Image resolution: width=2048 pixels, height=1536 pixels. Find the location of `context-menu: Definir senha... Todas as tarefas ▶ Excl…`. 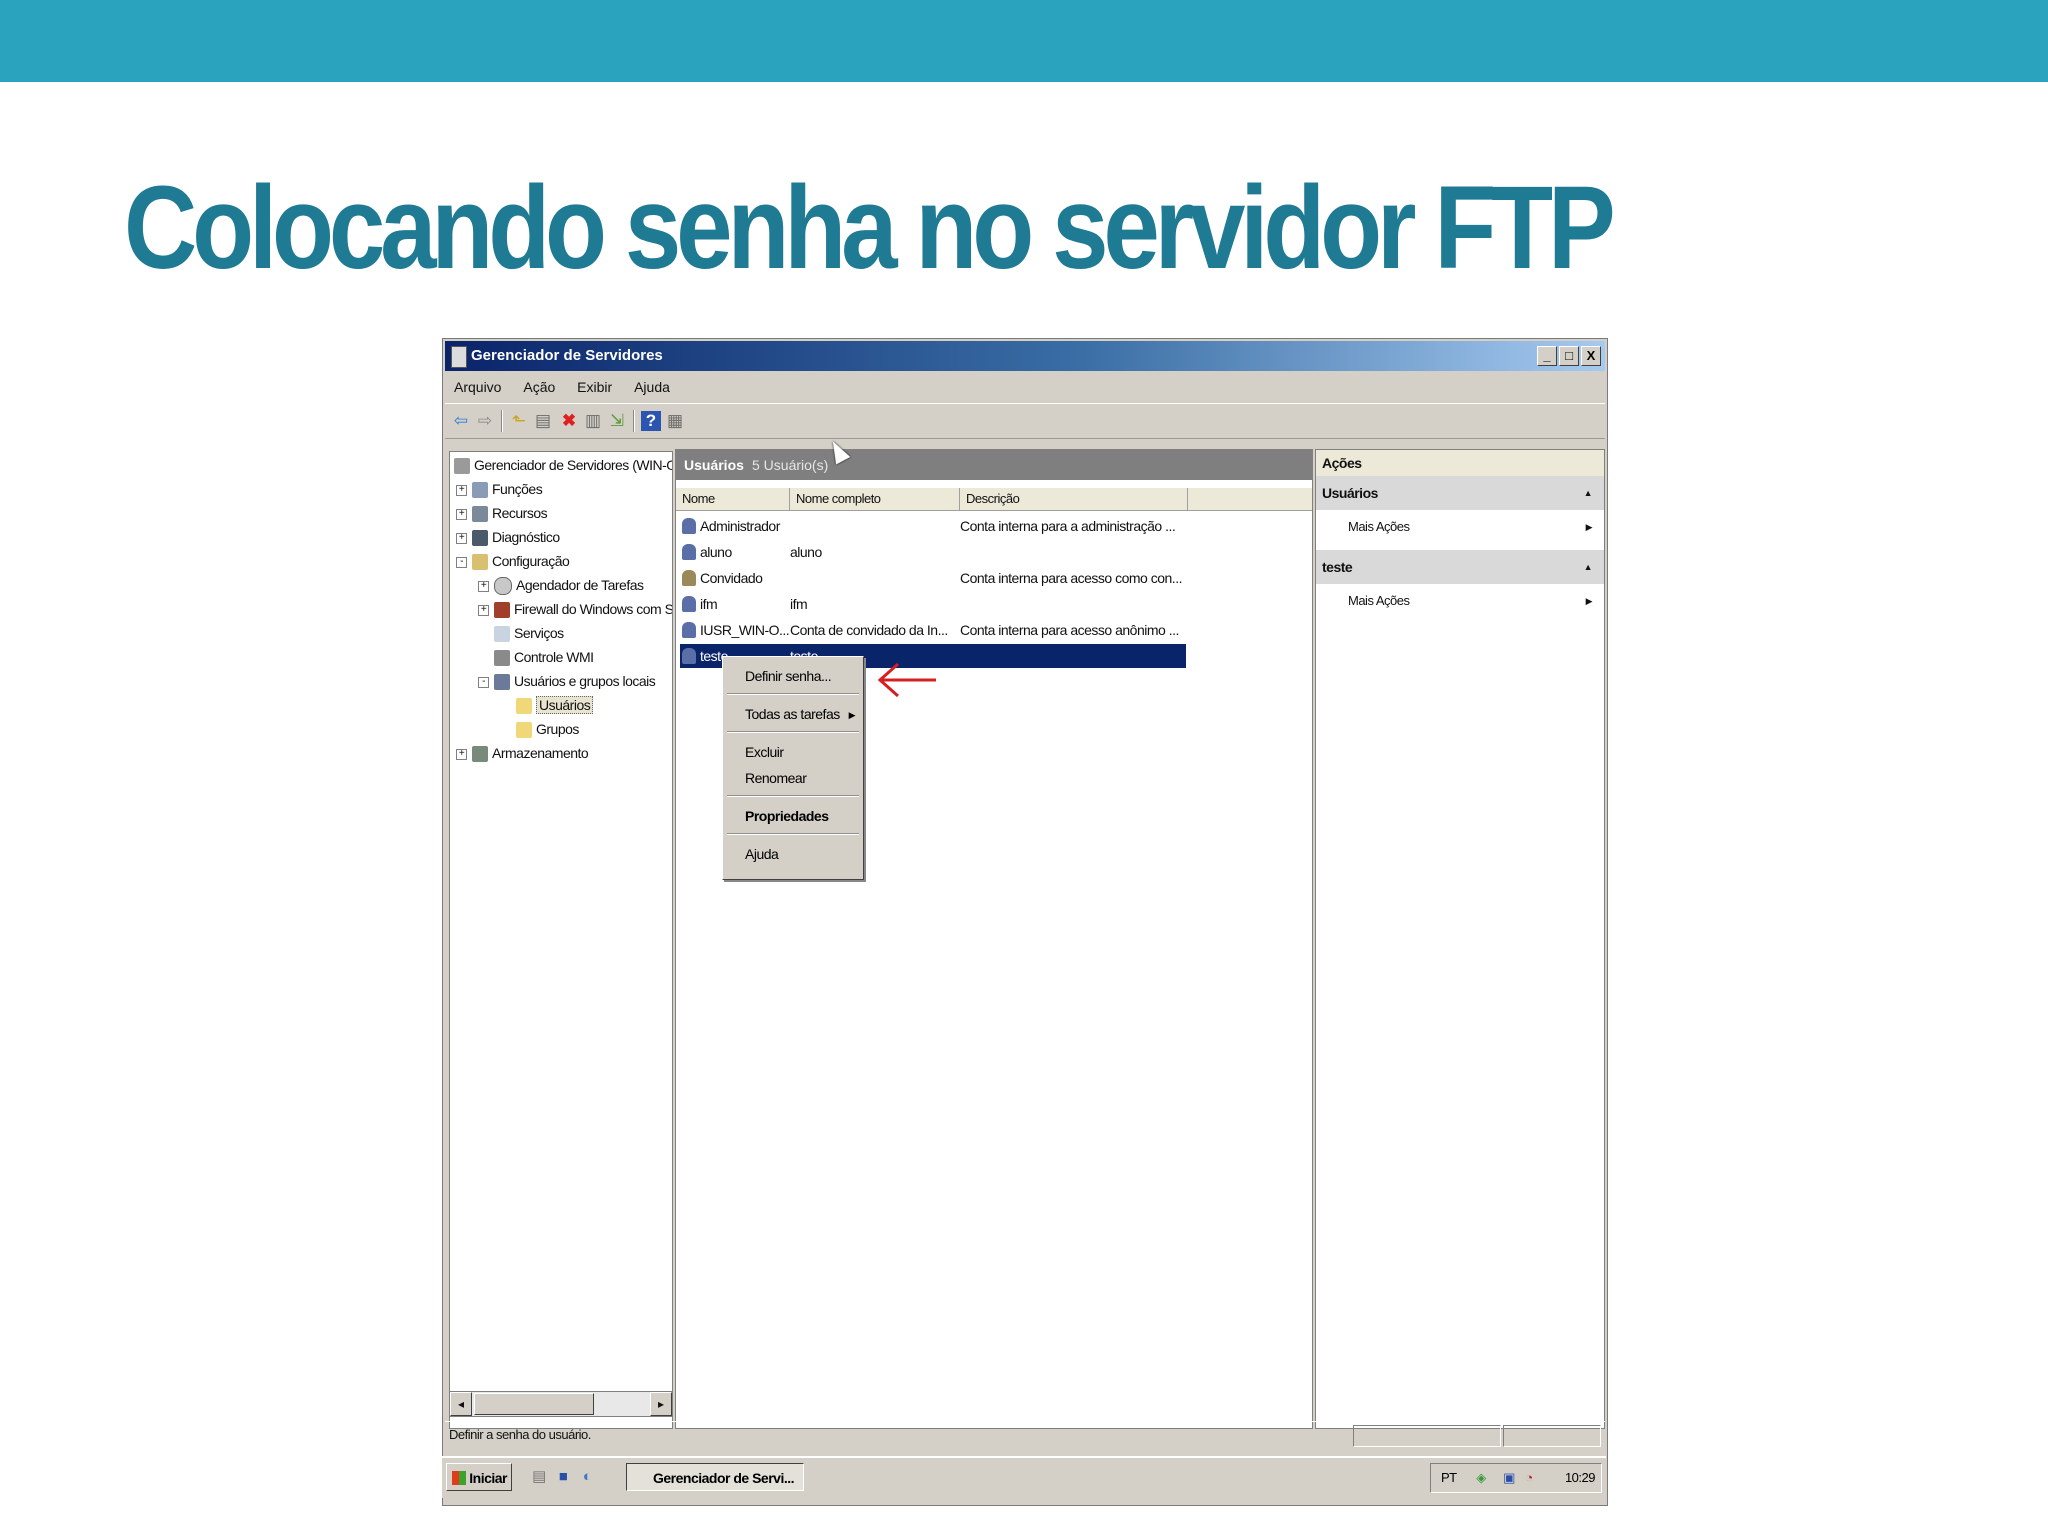

context-menu: Definir senha... Todas as tarefas ▶ Excl… is located at coordinates (793, 768).